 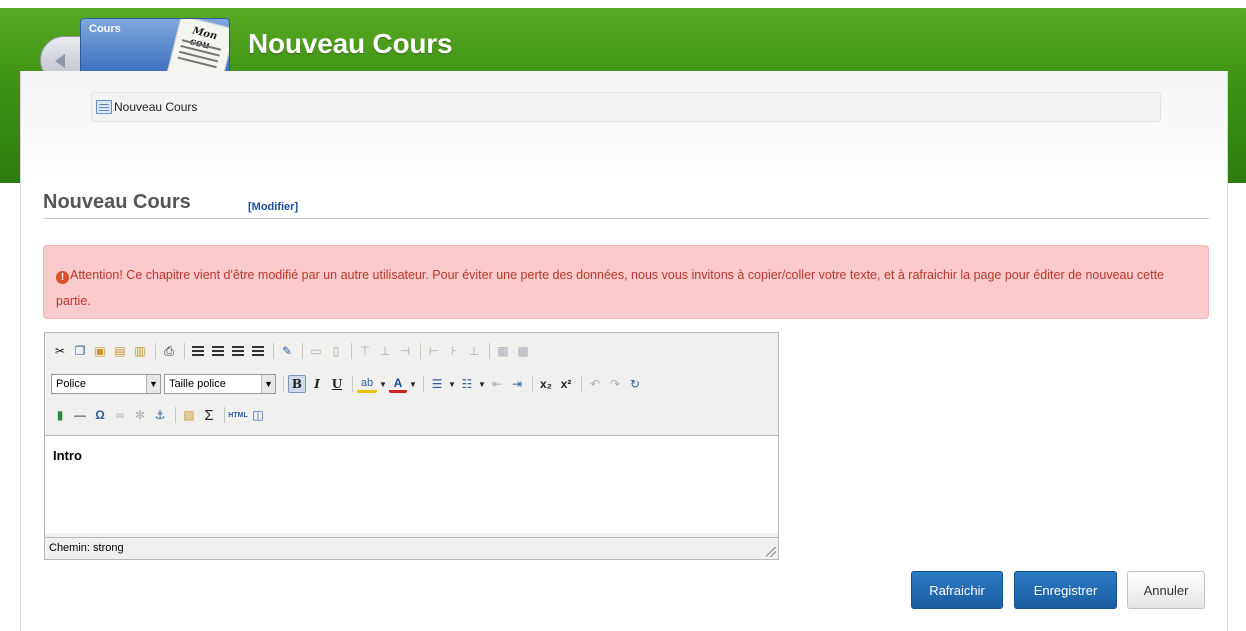 I want to click on undo-icon: ↶, so click(x=595, y=384).